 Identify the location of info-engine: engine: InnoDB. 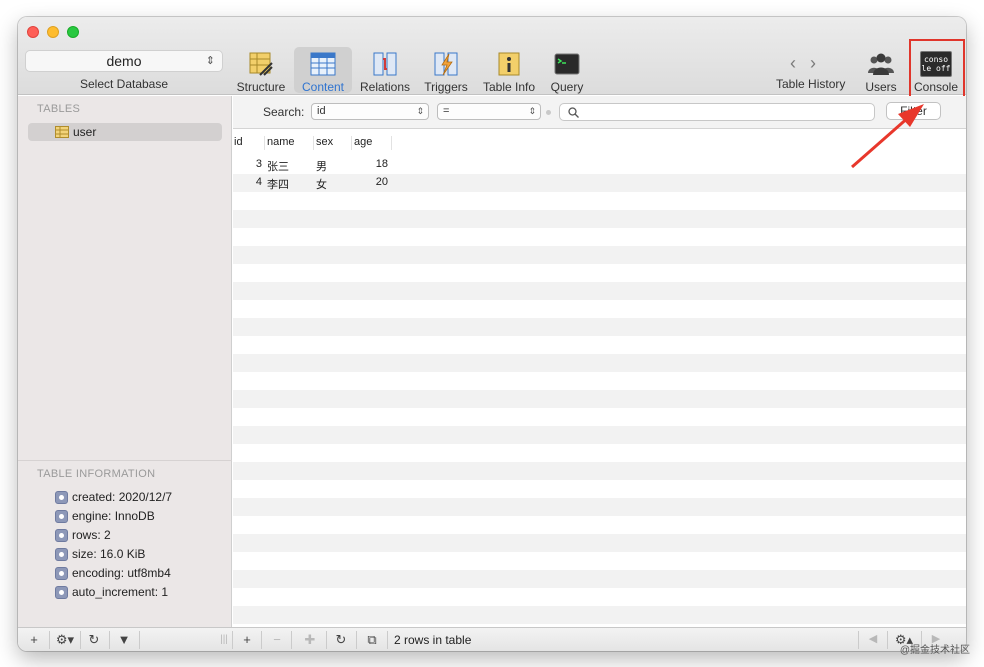
(113, 516).